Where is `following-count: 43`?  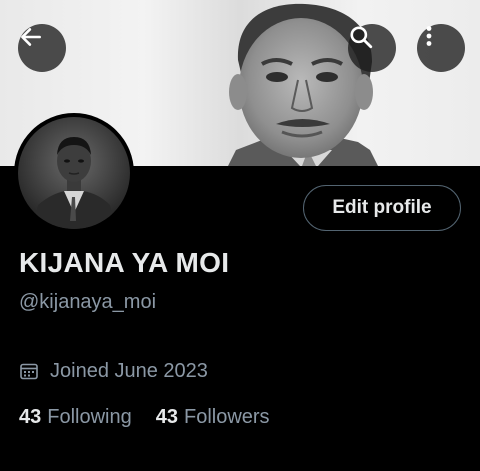
following-count: 43 is located at coordinates (30, 417).